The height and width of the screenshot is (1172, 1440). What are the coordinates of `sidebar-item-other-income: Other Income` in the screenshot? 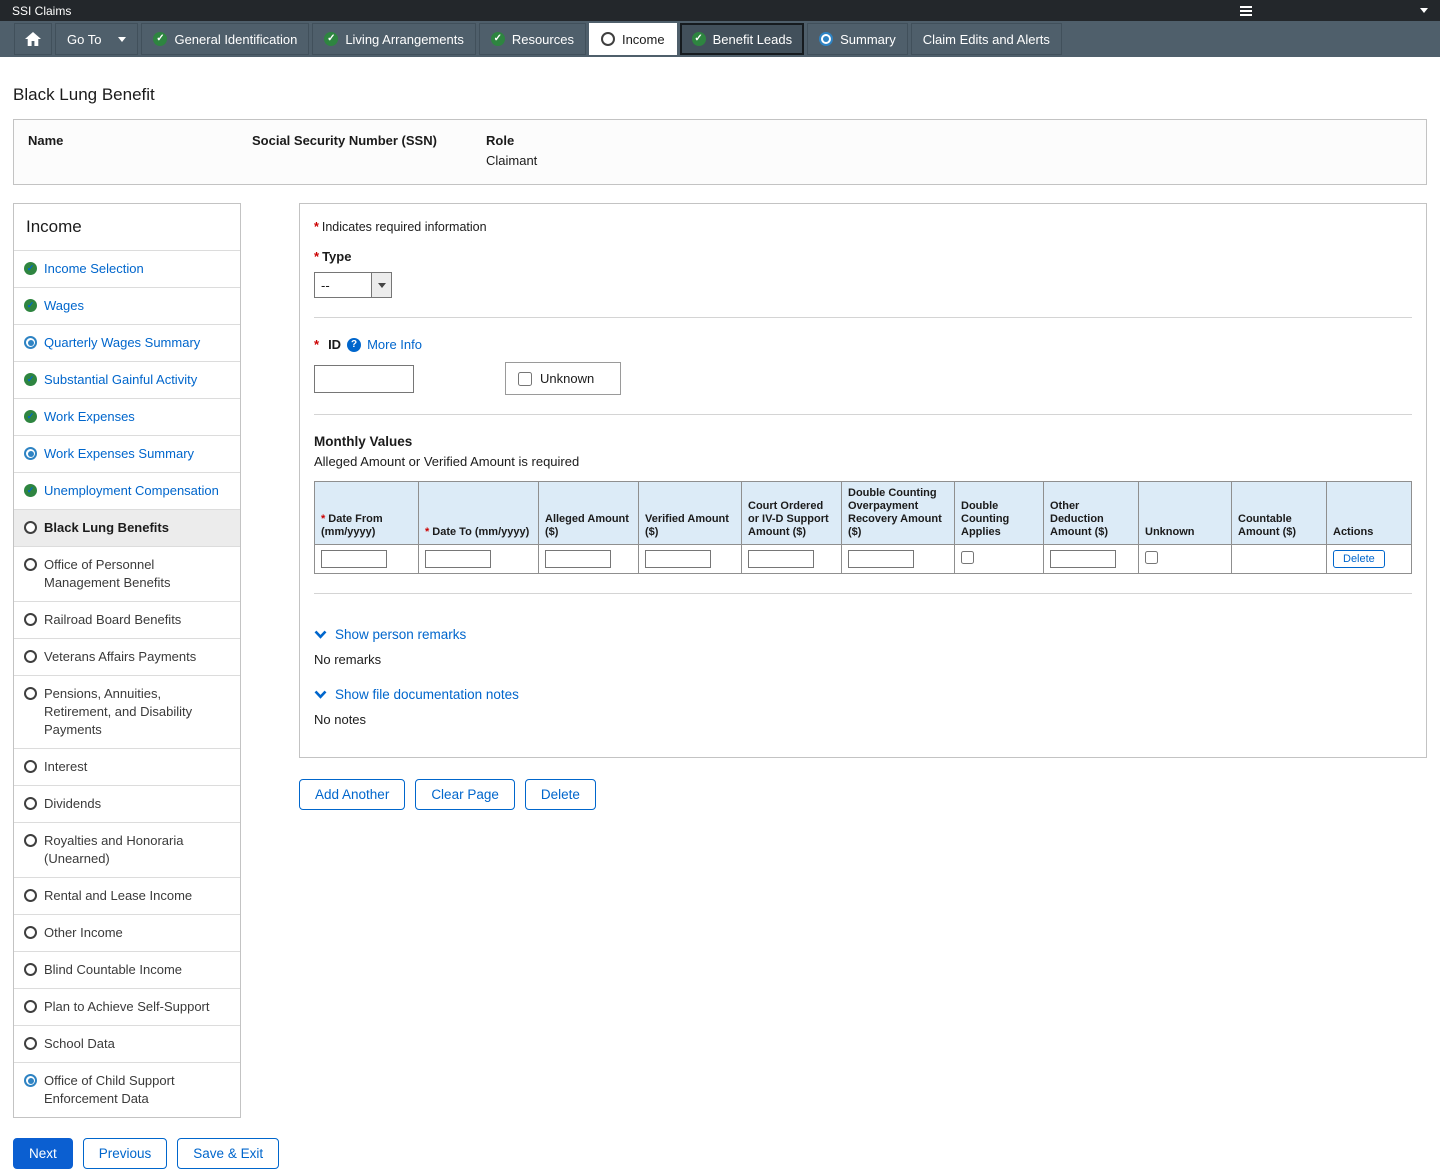 It's located at (127, 932).